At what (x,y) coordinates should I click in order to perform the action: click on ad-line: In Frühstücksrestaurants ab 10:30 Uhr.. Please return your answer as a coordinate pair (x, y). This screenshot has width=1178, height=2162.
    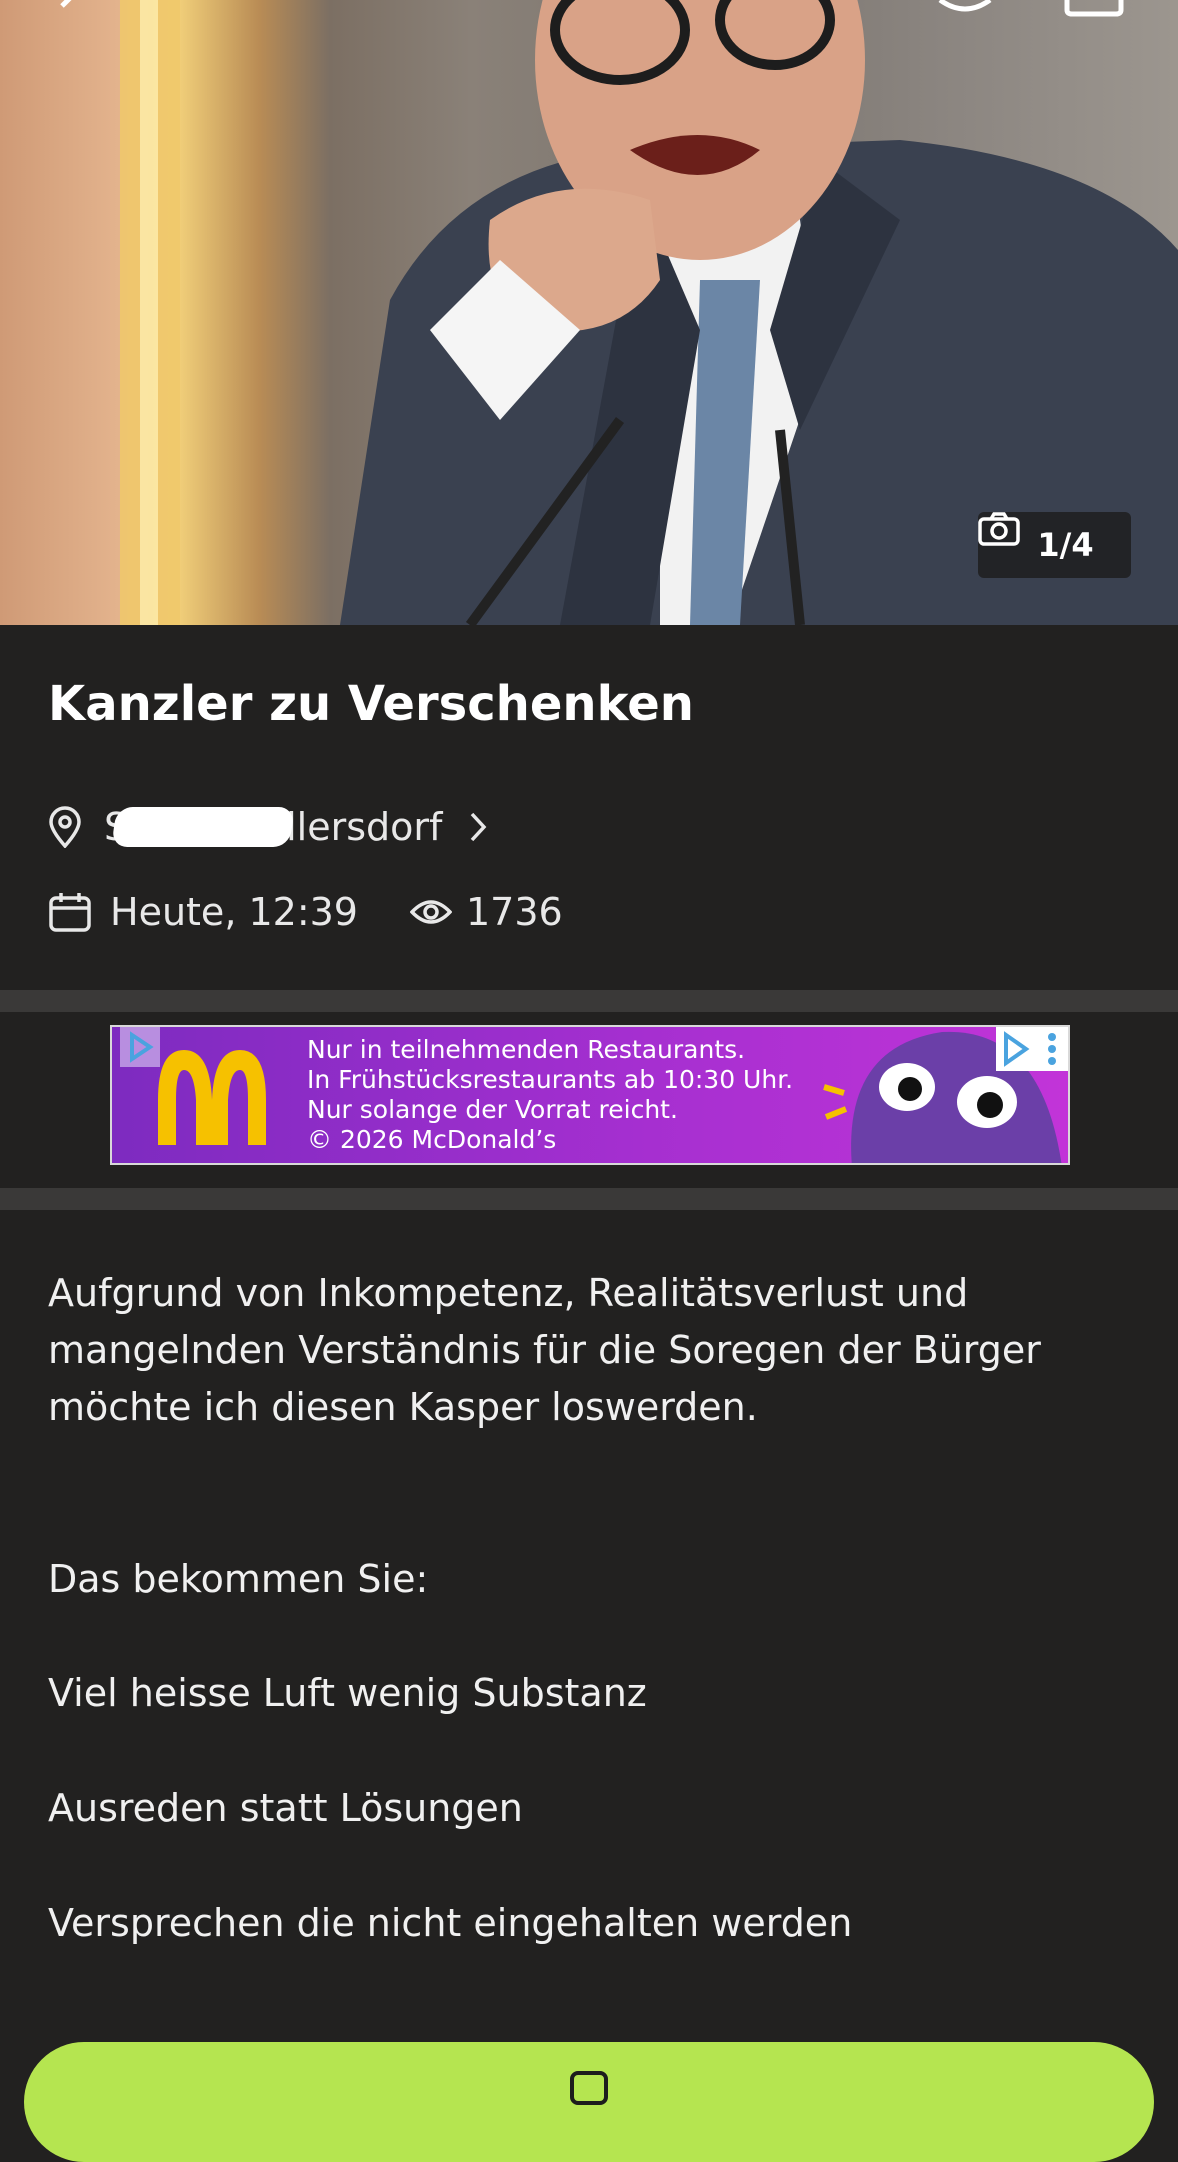
    Looking at the image, I should click on (550, 1079).